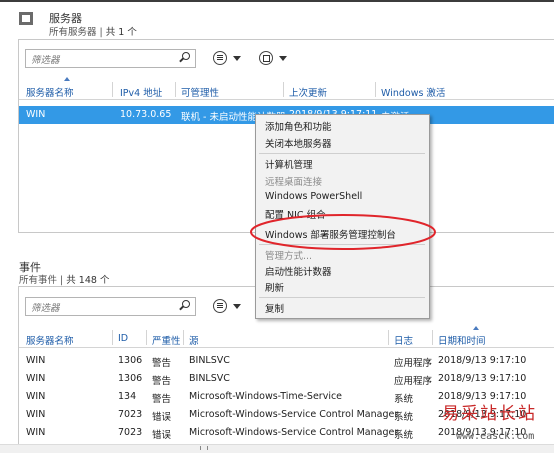 This screenshot has height=453, width=554. I want to click on col-source: 源, so click(194, 340).